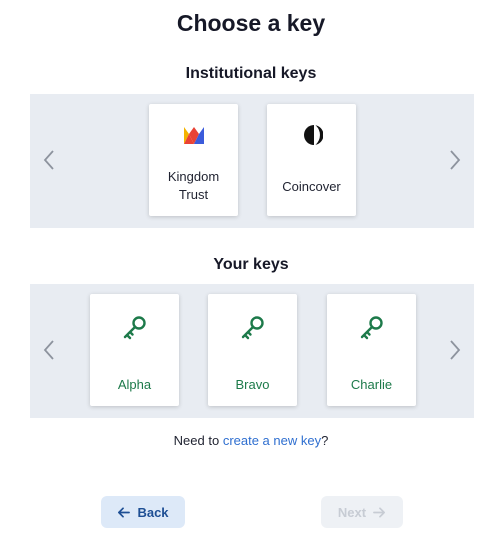 This screenshot has height=551, width=502. I want to click on kingdom-trust-card: Kingdom Trust, so click(193, 160).